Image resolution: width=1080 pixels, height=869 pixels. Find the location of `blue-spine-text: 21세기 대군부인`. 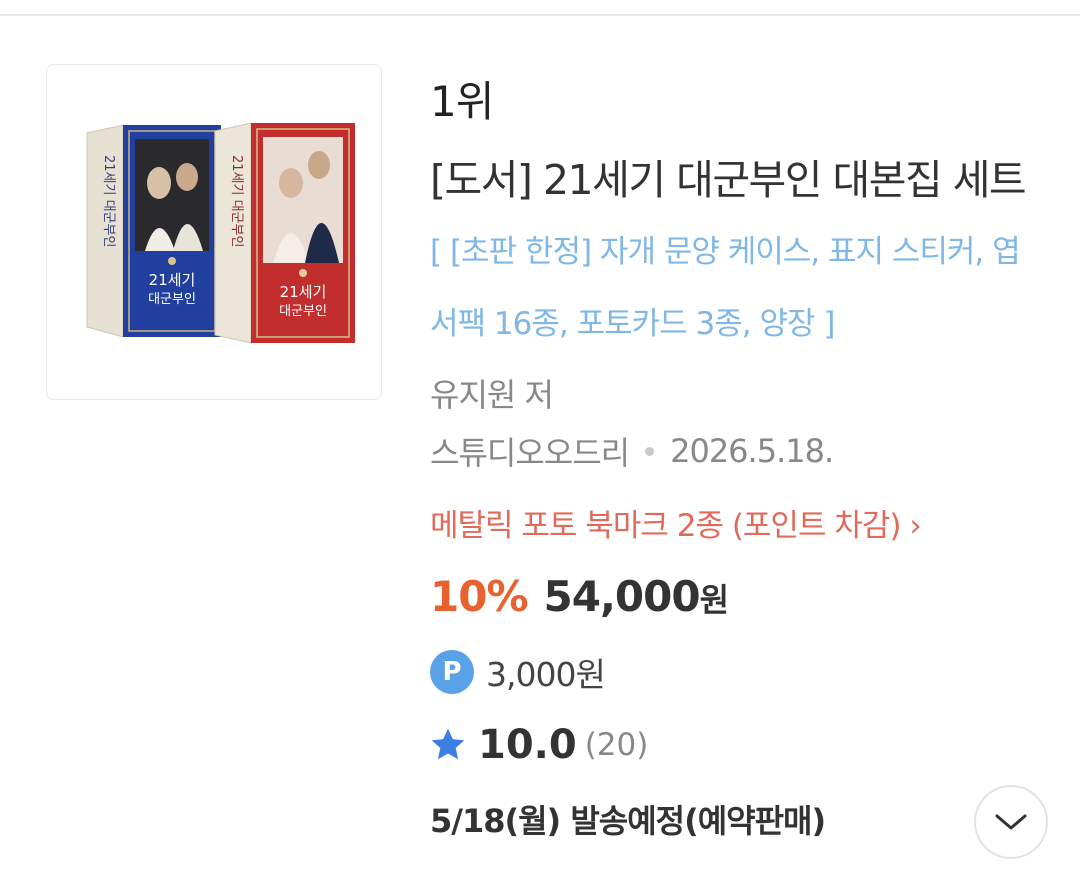

blue-spine-text: 21세기 대군부인 is located at coordinates (108, 201).